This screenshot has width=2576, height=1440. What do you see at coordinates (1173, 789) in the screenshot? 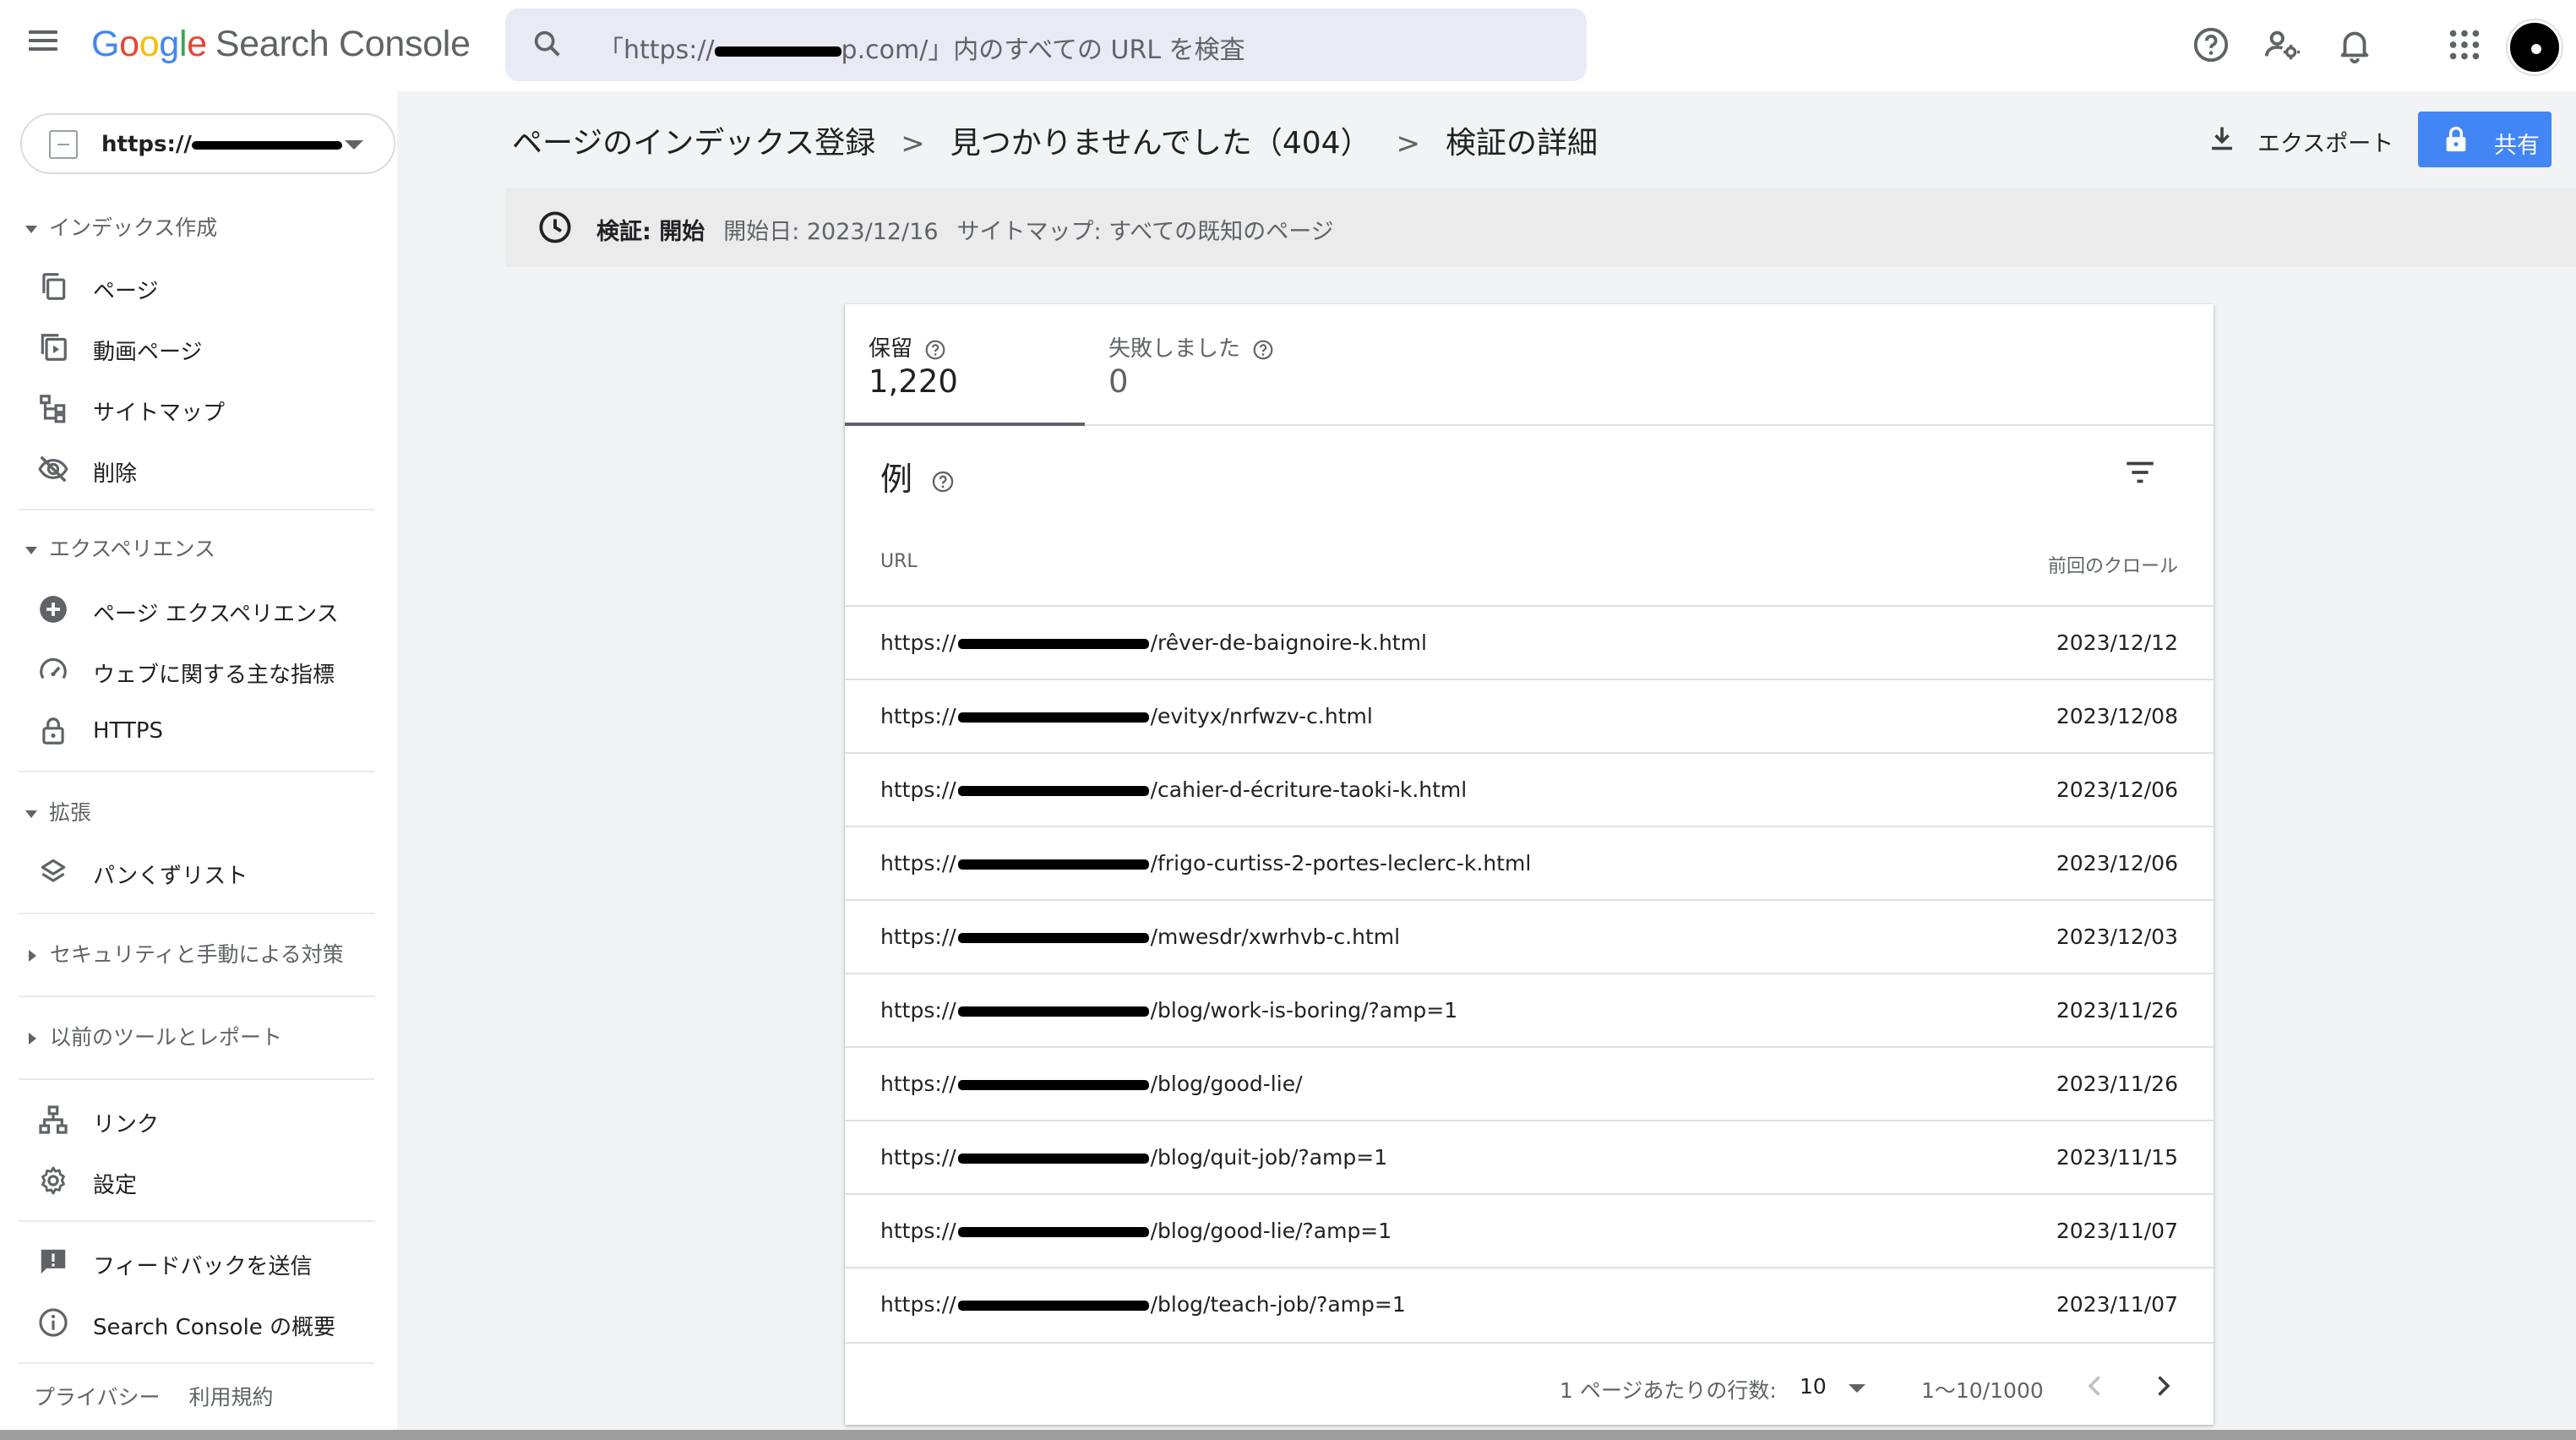
I see `row-url: https:///cahier-d-écriture-taoki-k.html` at bounding box center [1173, 789].